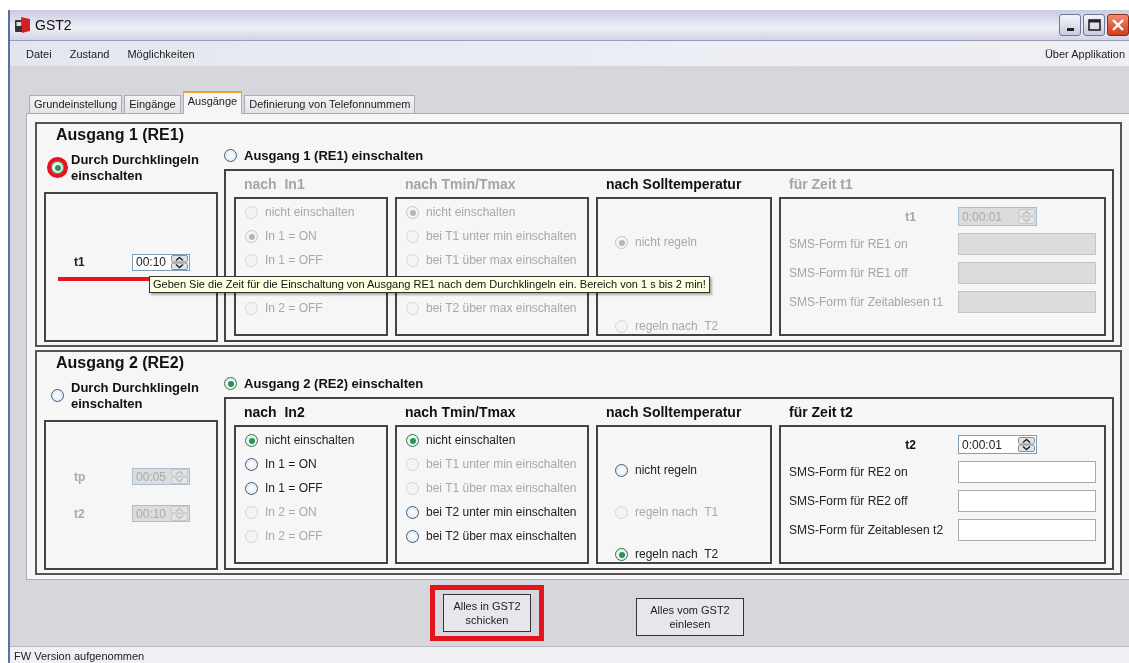 The width and height of the screenshot is (1129, 663). I want to click on radio-label: nicht regeln, so click(666, 470).